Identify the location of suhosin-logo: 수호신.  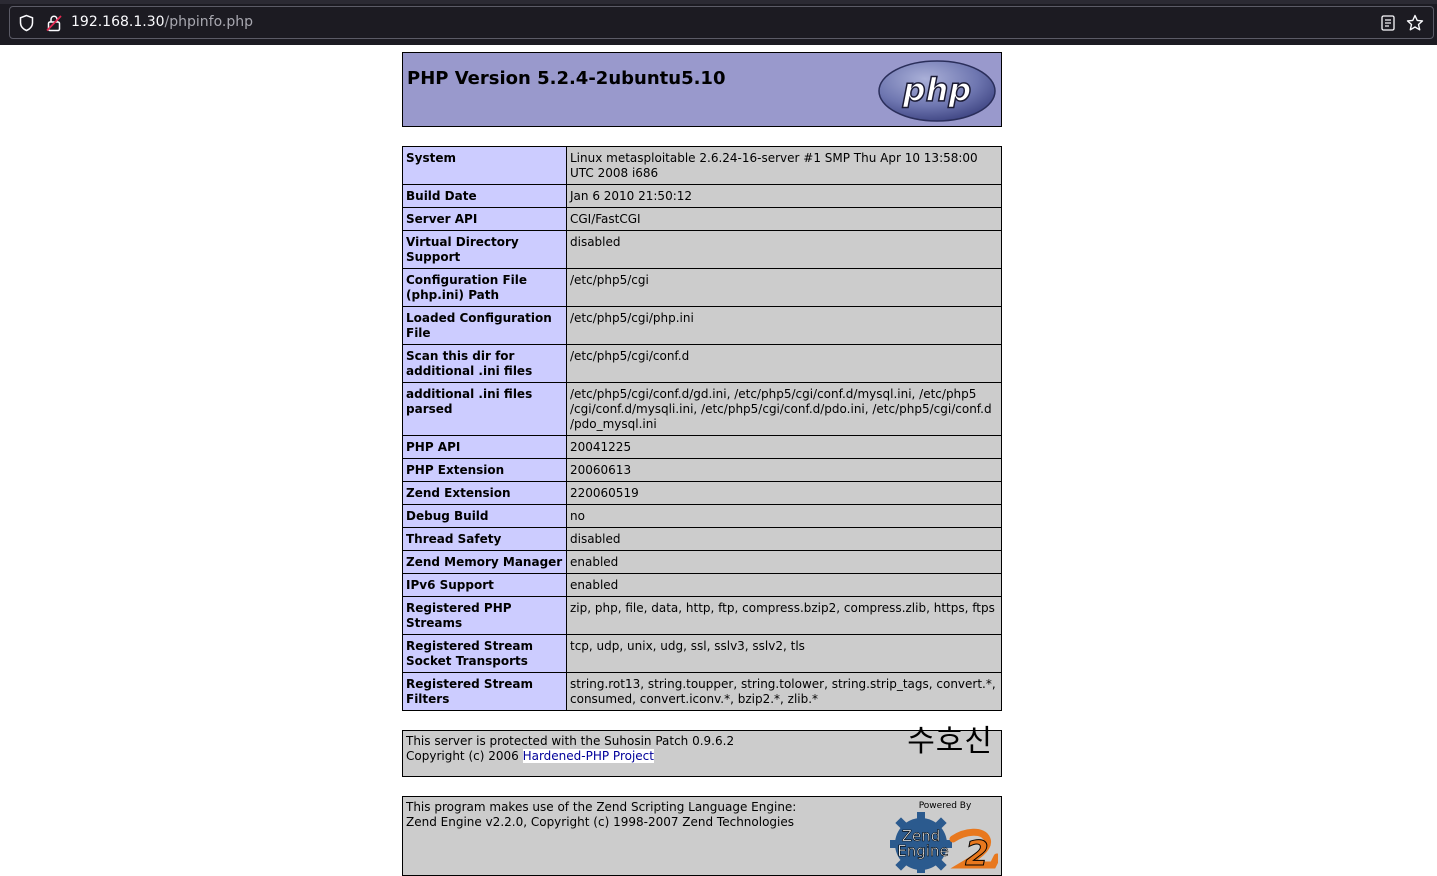
(950, 742).